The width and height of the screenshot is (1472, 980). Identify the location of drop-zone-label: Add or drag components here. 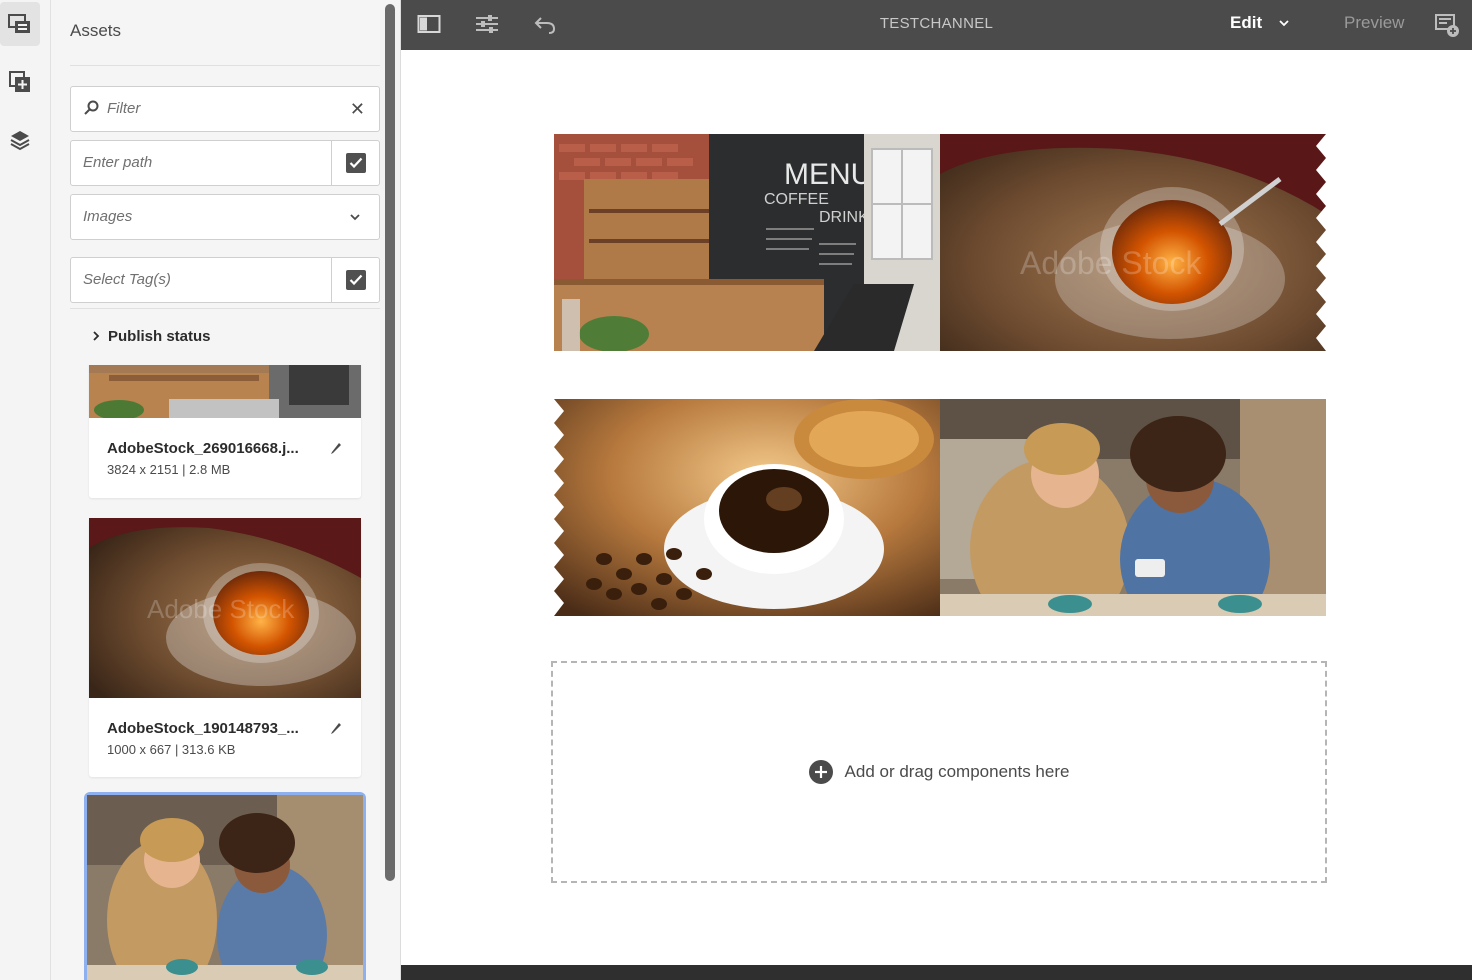
(957, 771).